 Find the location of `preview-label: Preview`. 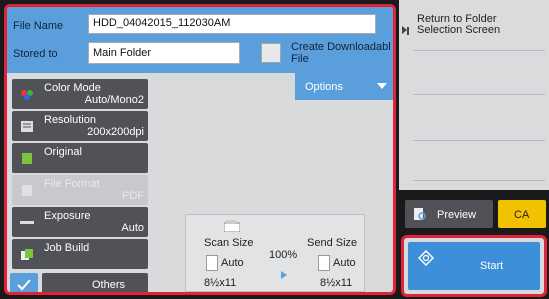

preview-label: Preview is located at coordinates (457, 215).